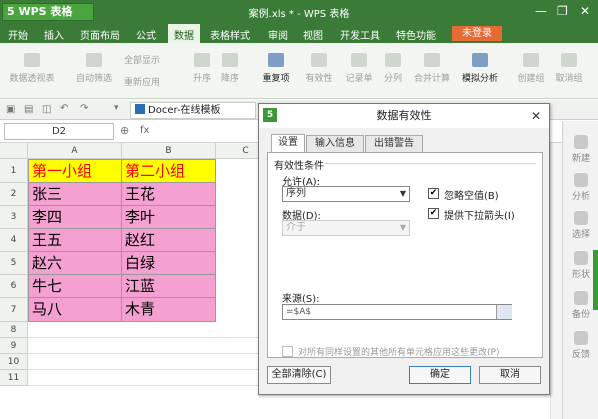 The height and width of the screenshot is (419, 598). I want to click on ungroup-icon, so click(569, 60).